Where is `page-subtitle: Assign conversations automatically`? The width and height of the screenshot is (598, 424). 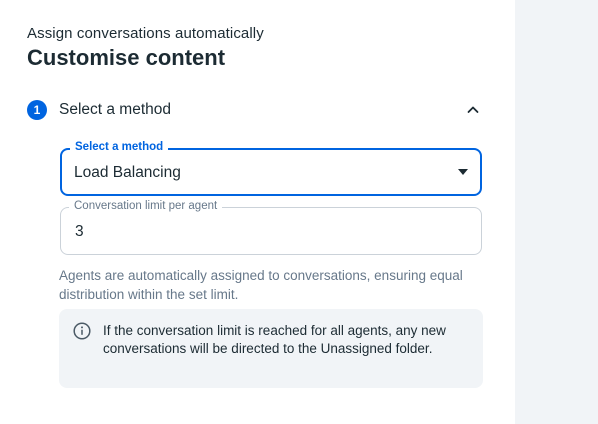
page-subtitle: Assign conversations automatically is located at coordinates (145, 33).